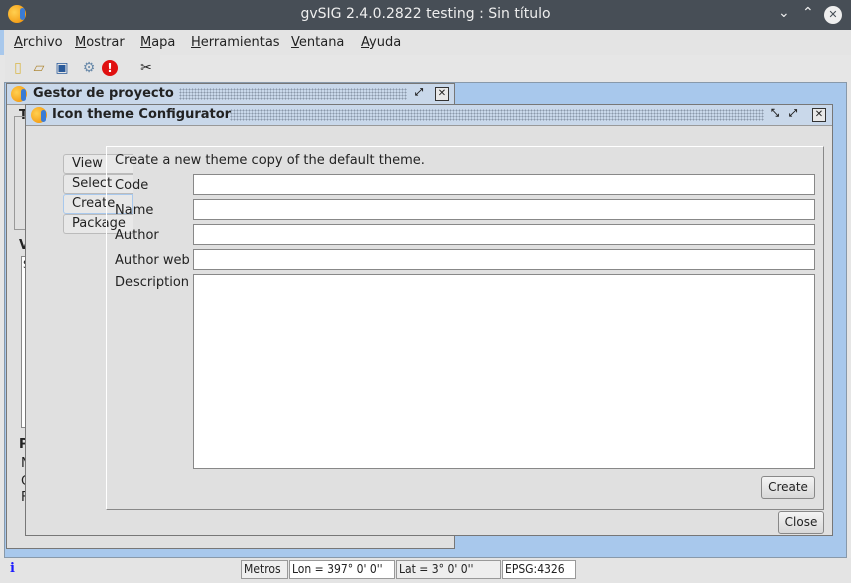  I want to click on code-input, so click(504, 184).